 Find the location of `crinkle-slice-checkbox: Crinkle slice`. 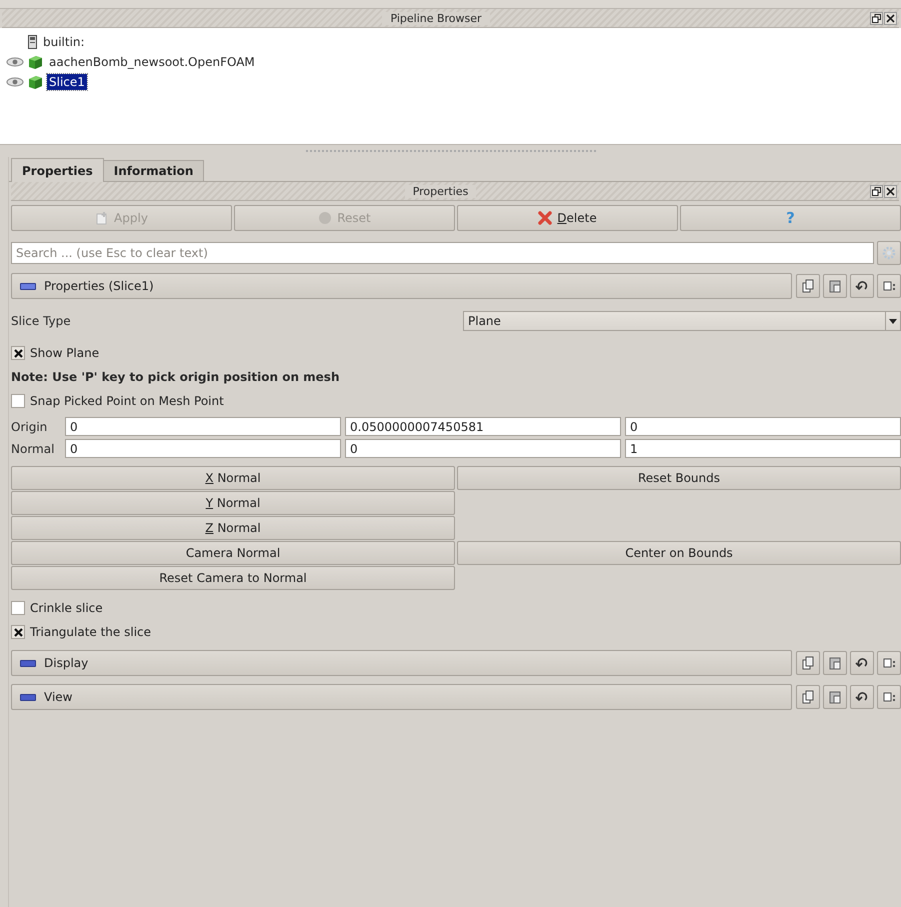

crinkle-slice-checkbox: Crinkle slice is located at coordinates (57, 608).